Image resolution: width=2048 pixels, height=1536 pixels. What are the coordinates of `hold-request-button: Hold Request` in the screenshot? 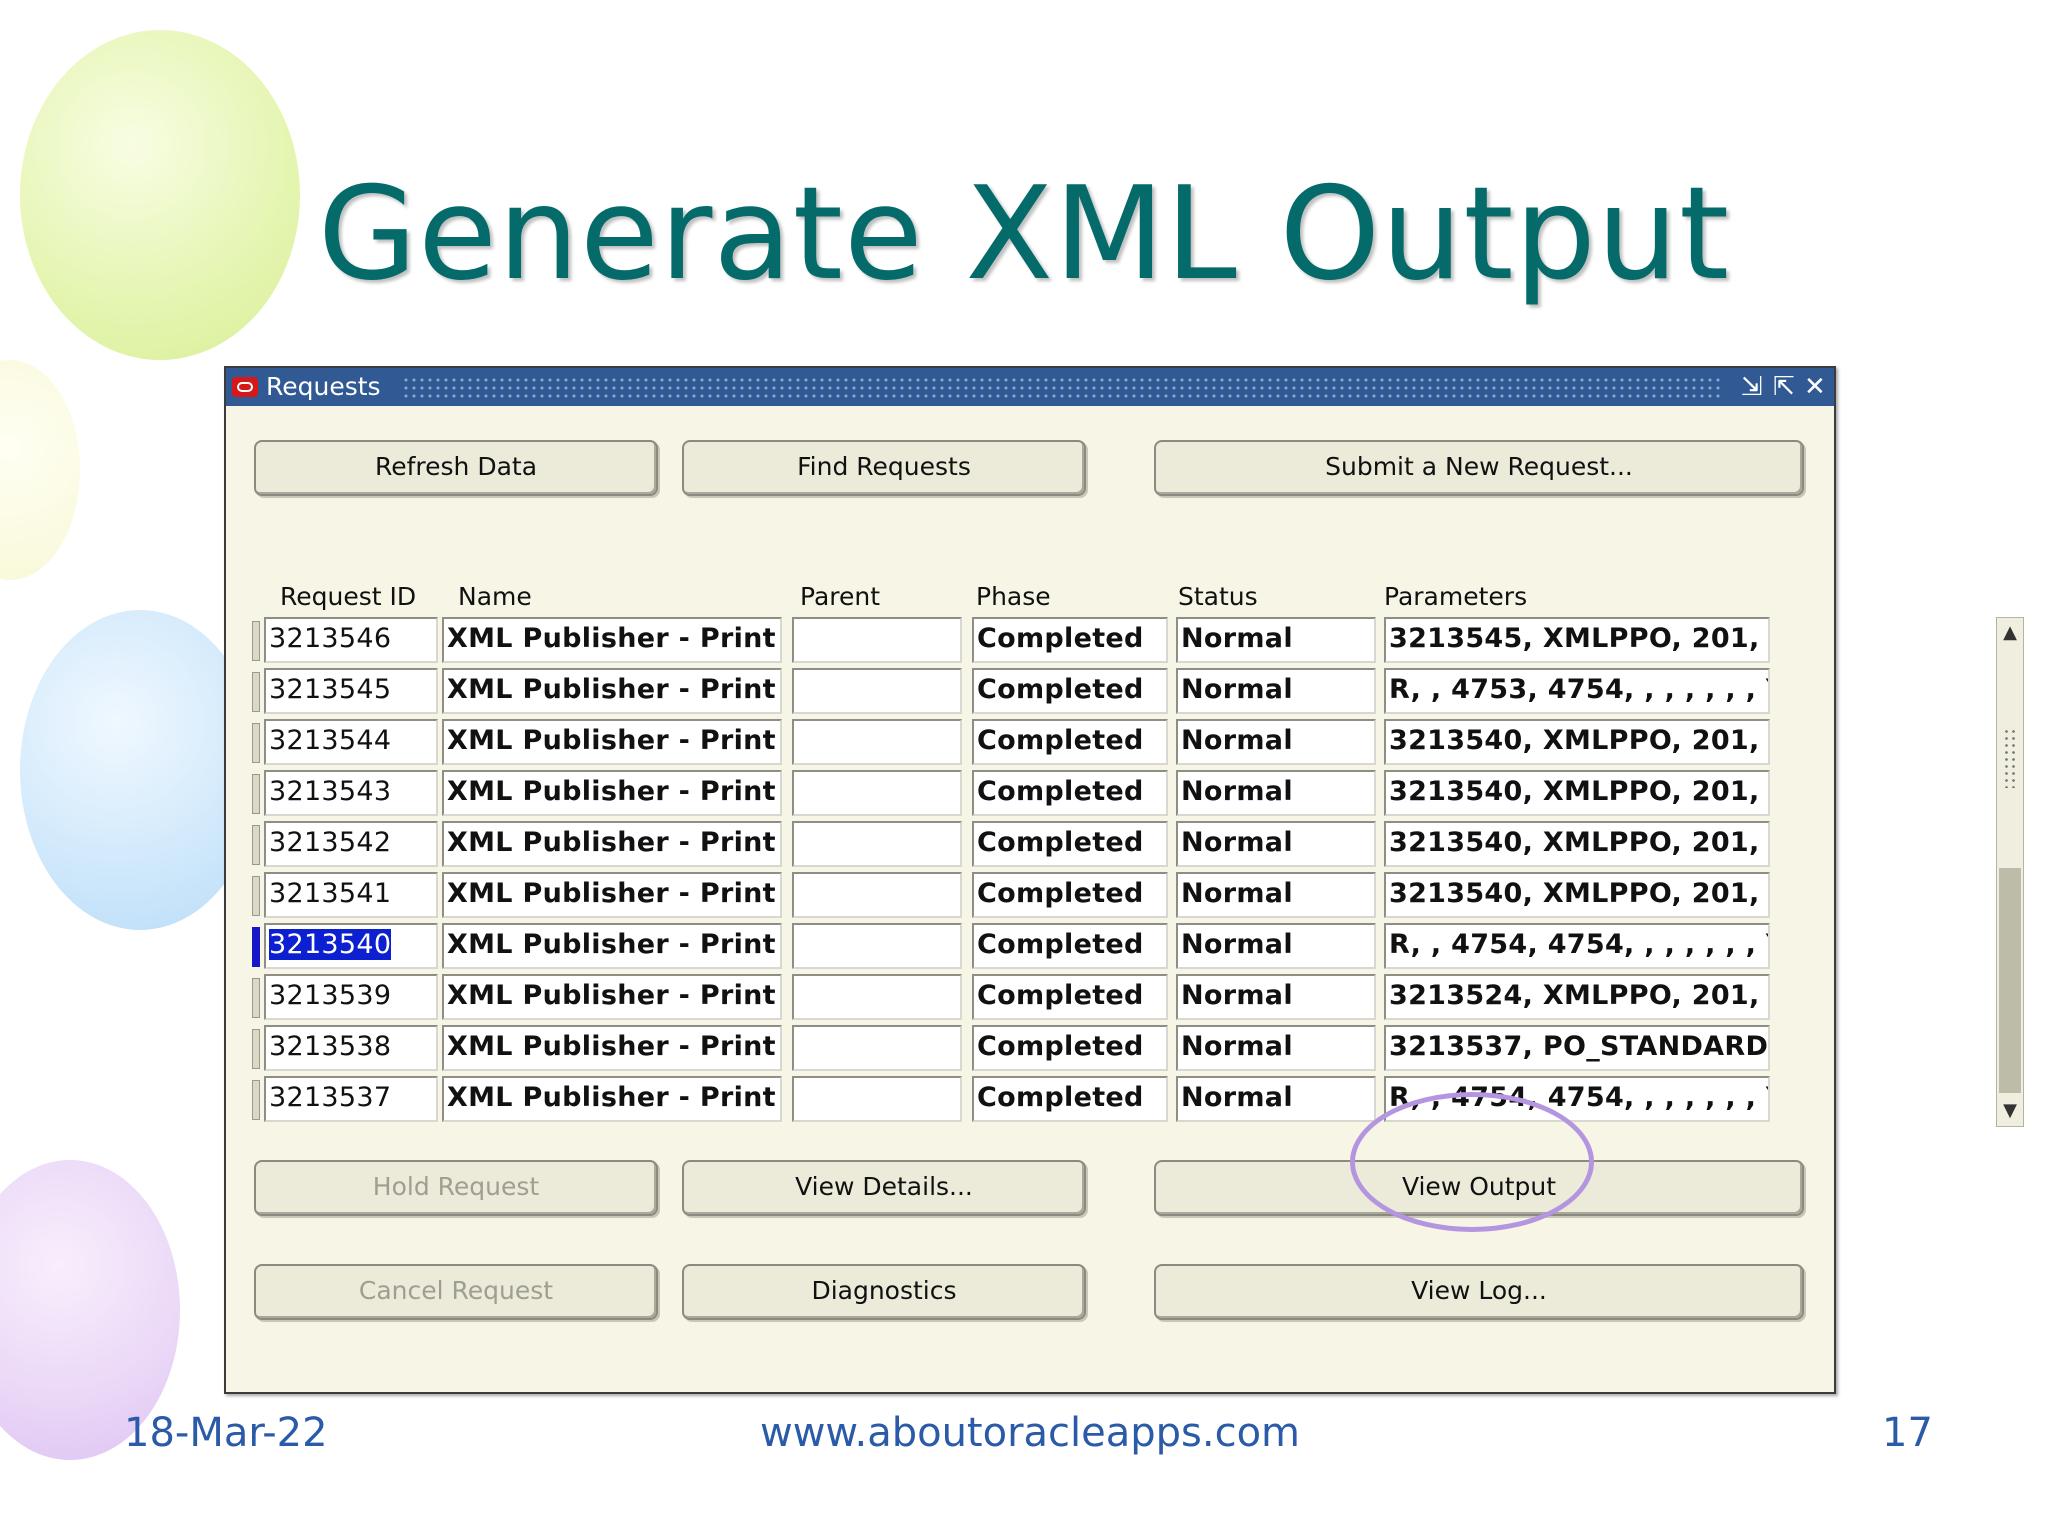 It's located at (456, 1188).